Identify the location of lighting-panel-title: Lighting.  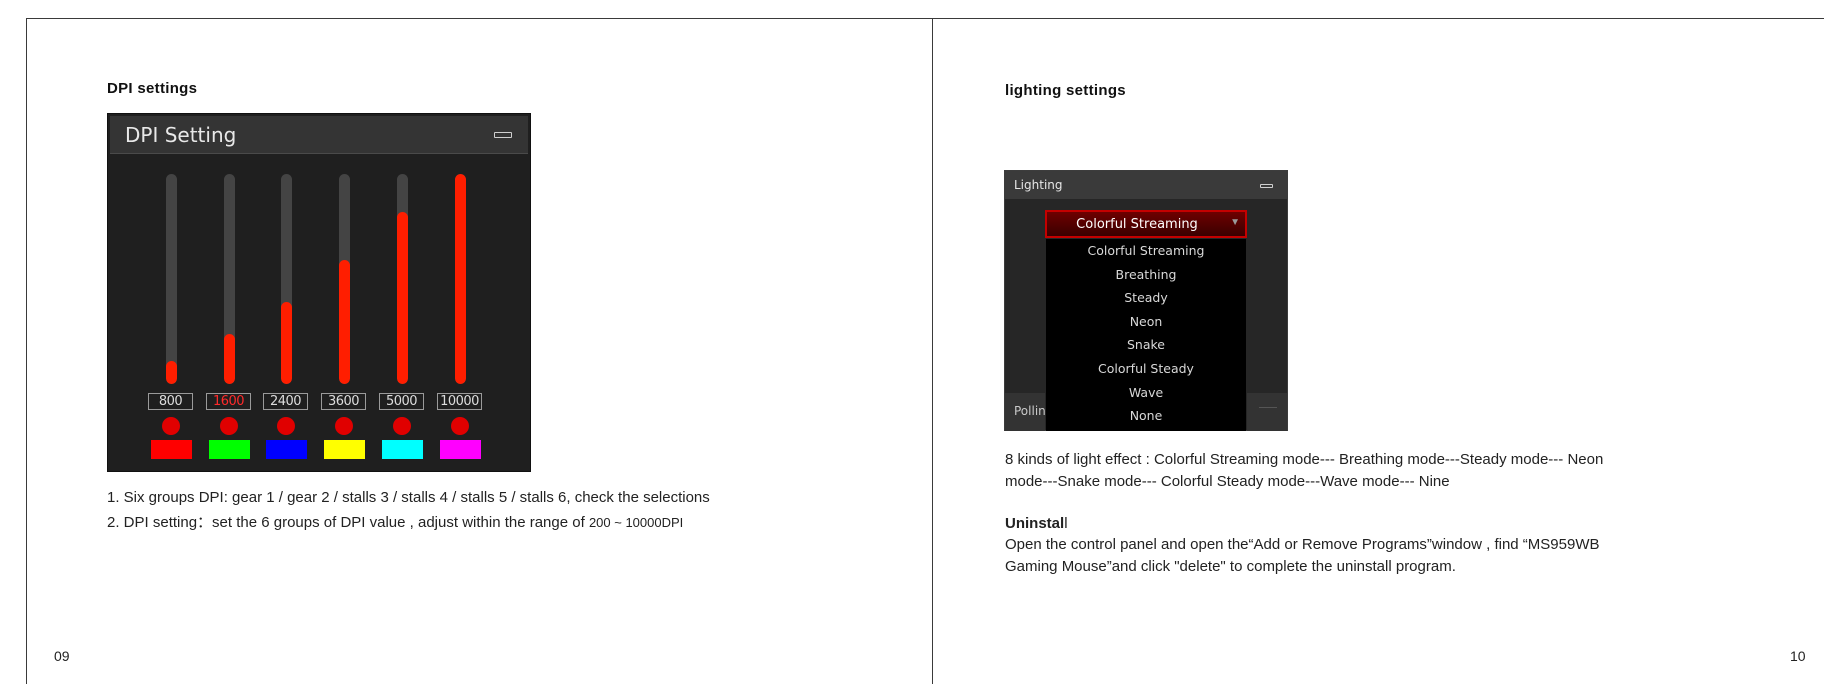
(1038, 185).